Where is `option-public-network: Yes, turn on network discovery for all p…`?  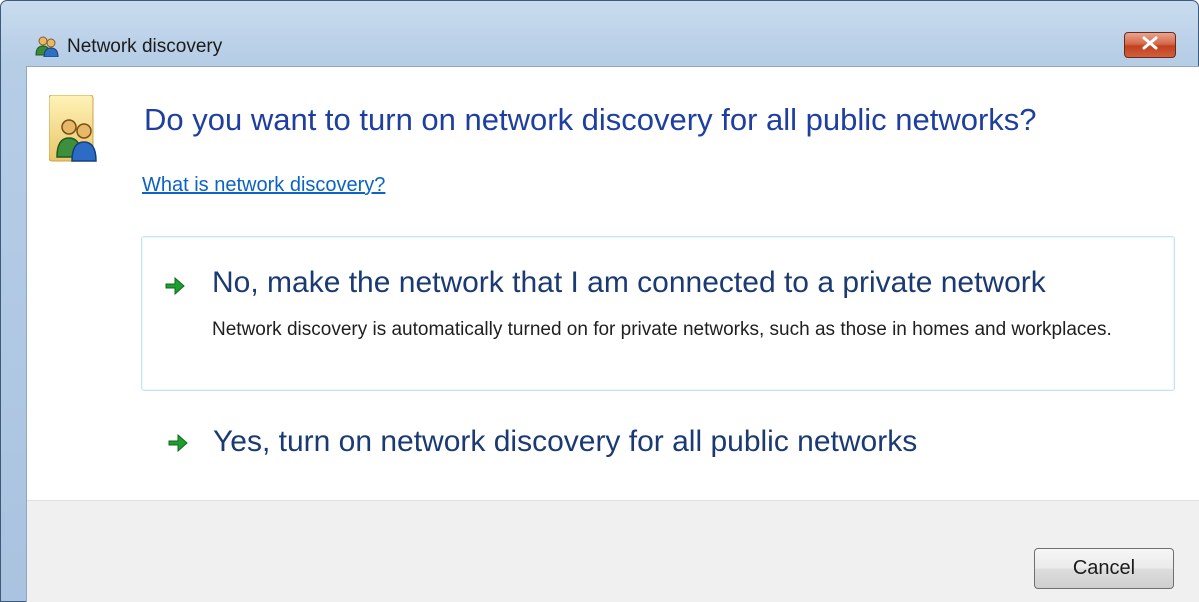
option-public-network: Yes, turn on network discovery for all p… is located at coordinates (658, 441).